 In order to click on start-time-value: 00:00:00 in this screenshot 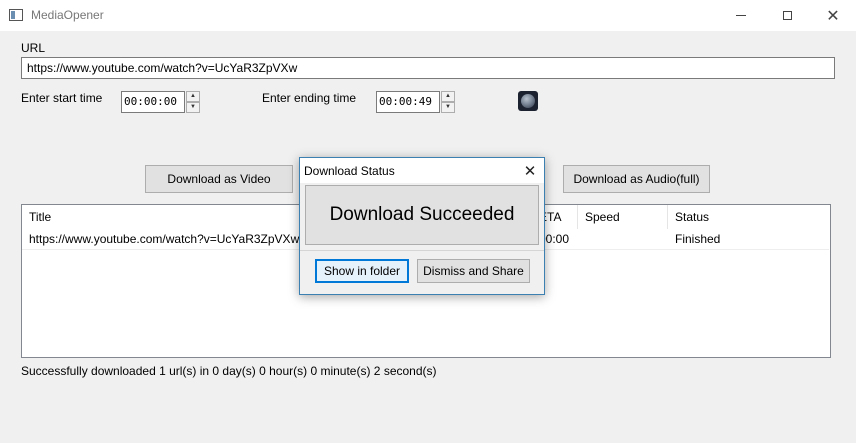, I will do `click(150, 101)`.